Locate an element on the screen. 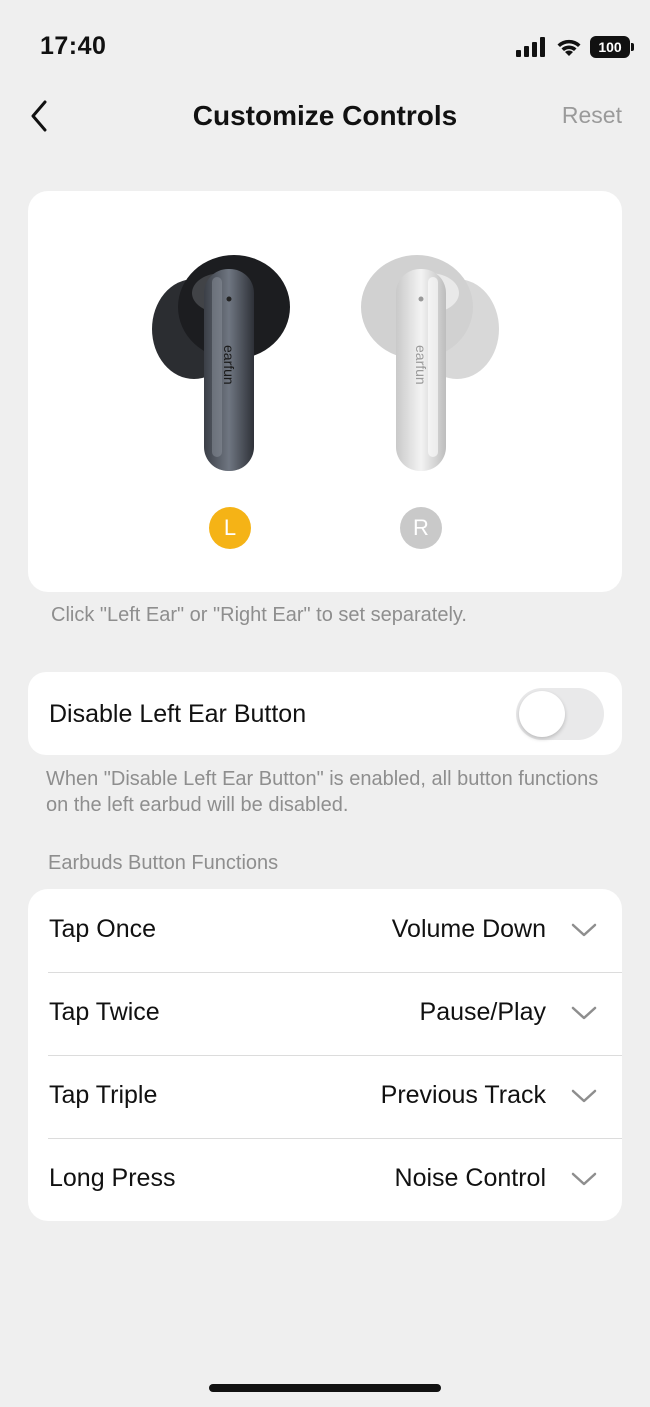 Image resolution: width=650 pixels, height=1407 pixels. right-earbud-brand: earfun is located at coordinates (421, 365).